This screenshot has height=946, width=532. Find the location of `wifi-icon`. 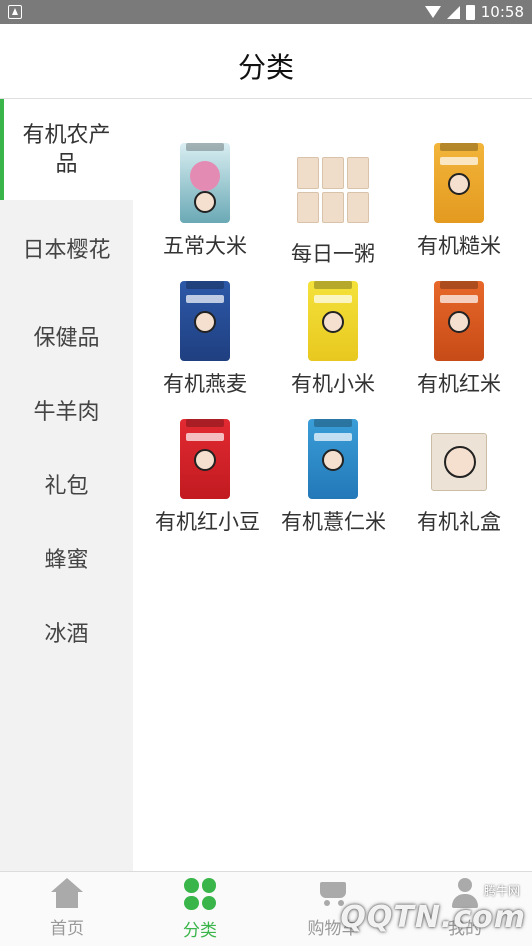

wifi-icon is located at coordinates (432, 12).